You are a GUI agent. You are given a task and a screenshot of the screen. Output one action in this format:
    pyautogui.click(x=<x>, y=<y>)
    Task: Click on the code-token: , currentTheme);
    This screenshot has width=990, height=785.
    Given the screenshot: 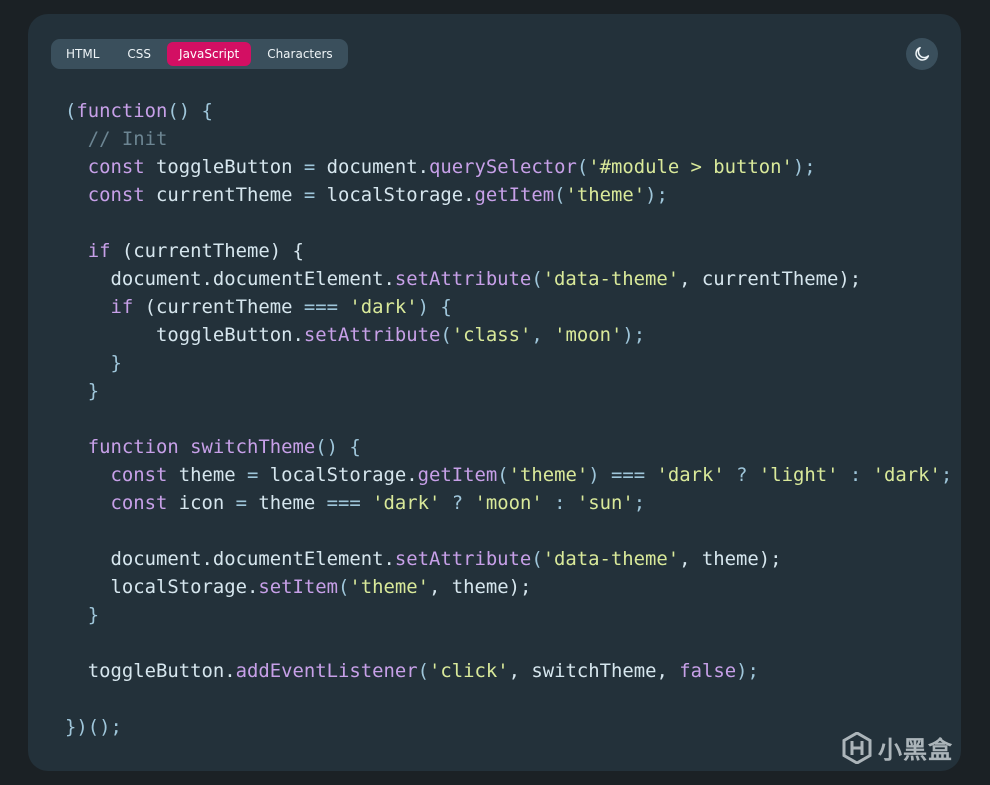 What is the action you would take?
    pyautogui.click(x=770, y=279)
    